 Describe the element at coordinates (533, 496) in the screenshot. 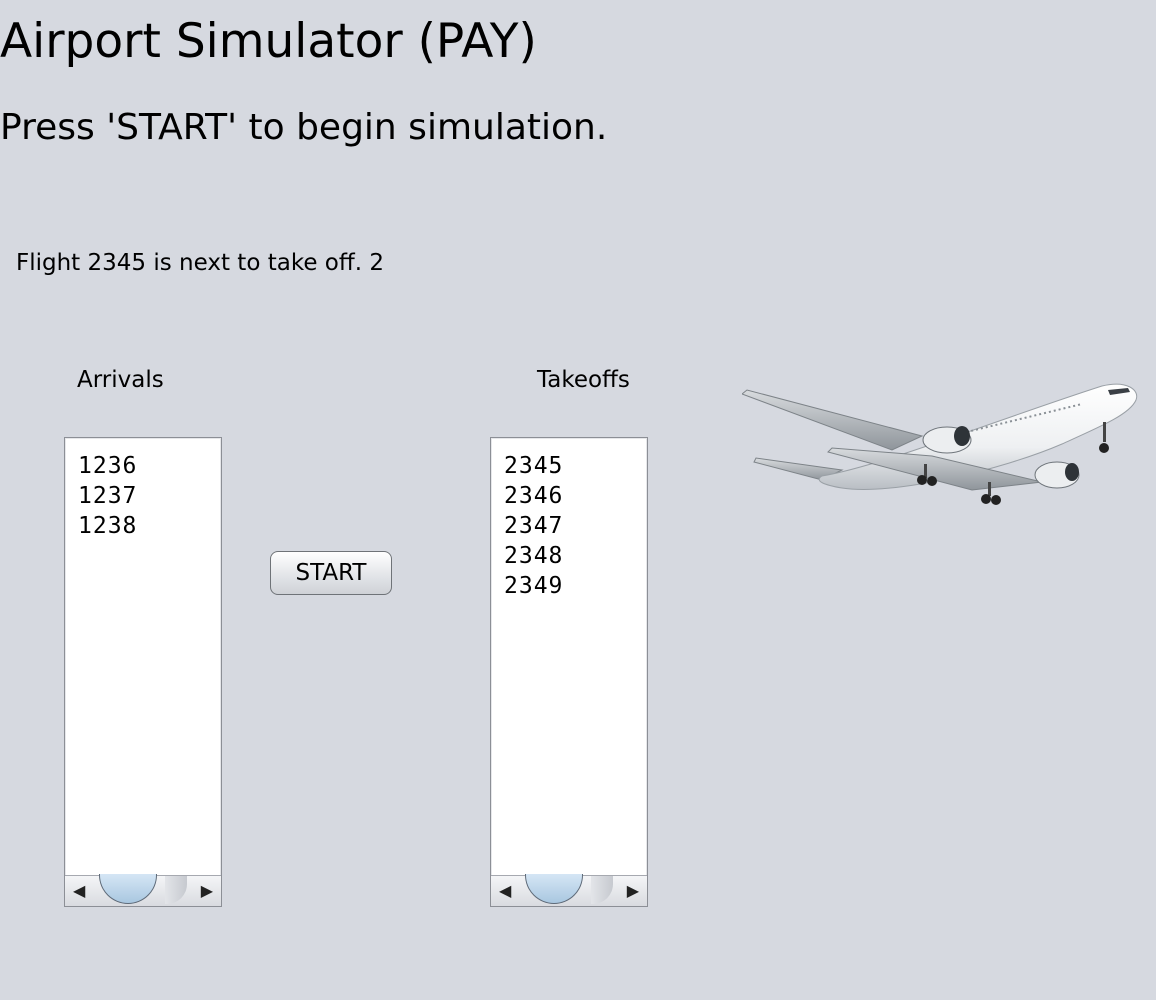

I see `list-item: 2346` at that location.